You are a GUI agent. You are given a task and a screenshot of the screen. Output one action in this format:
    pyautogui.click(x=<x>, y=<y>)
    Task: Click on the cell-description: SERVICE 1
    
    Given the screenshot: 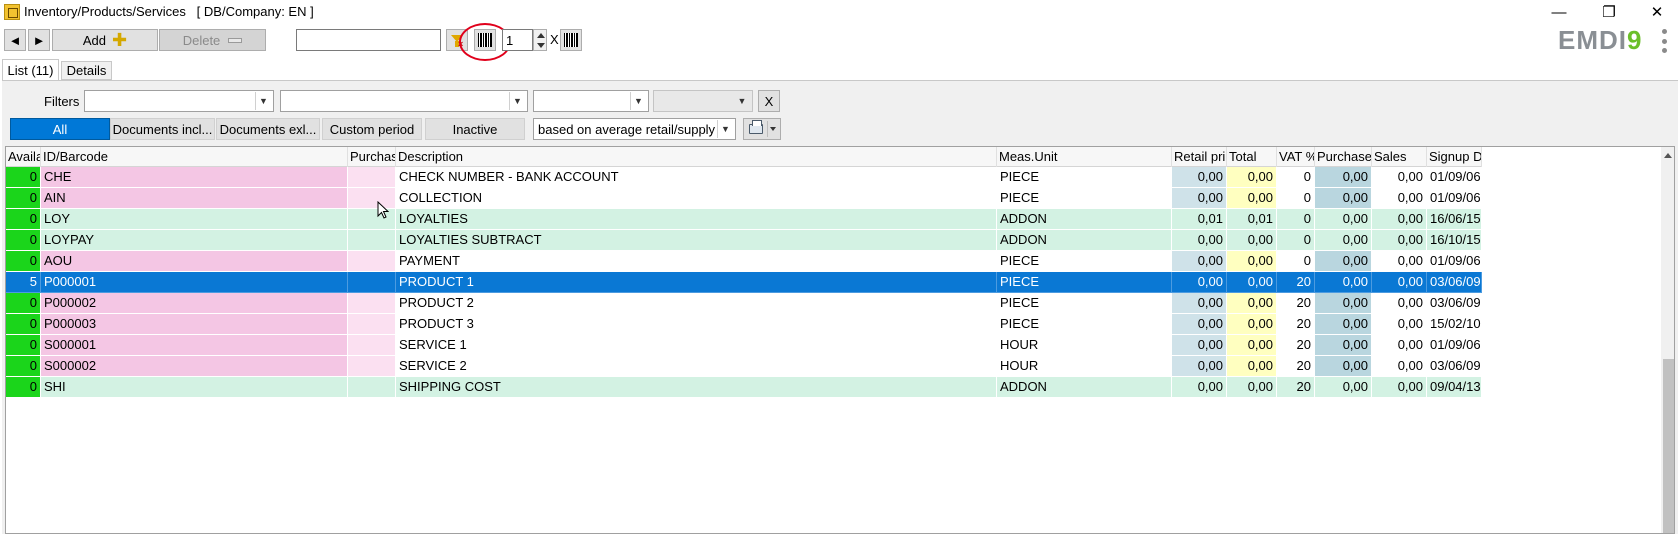 What is the action you would take?
    pyautogui.click(x=696, y=345)
    